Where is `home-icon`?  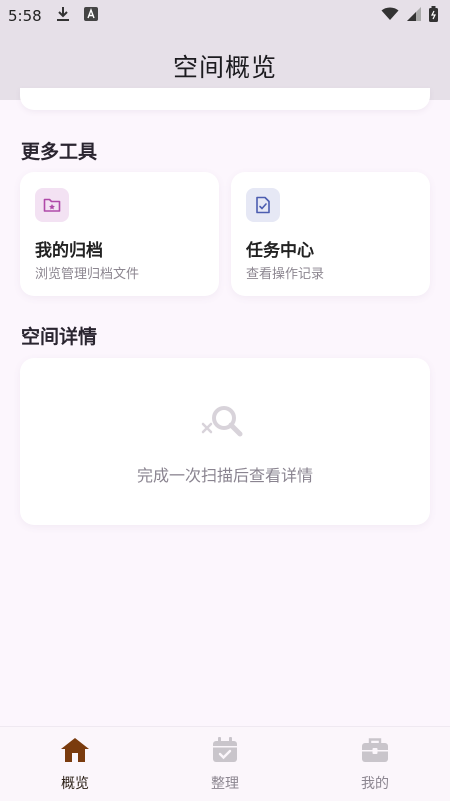
home-icon is located at coordinates (75, 752).